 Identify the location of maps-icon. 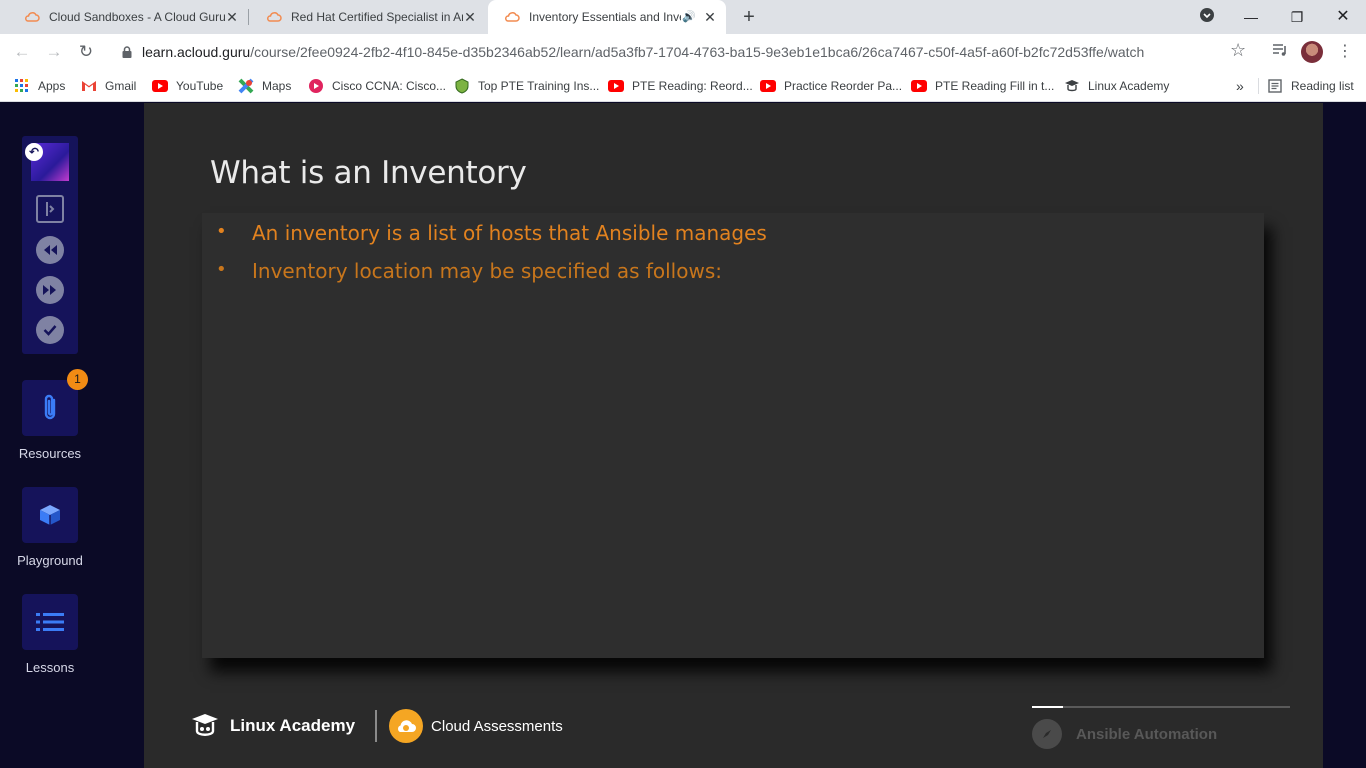
(246, 86).